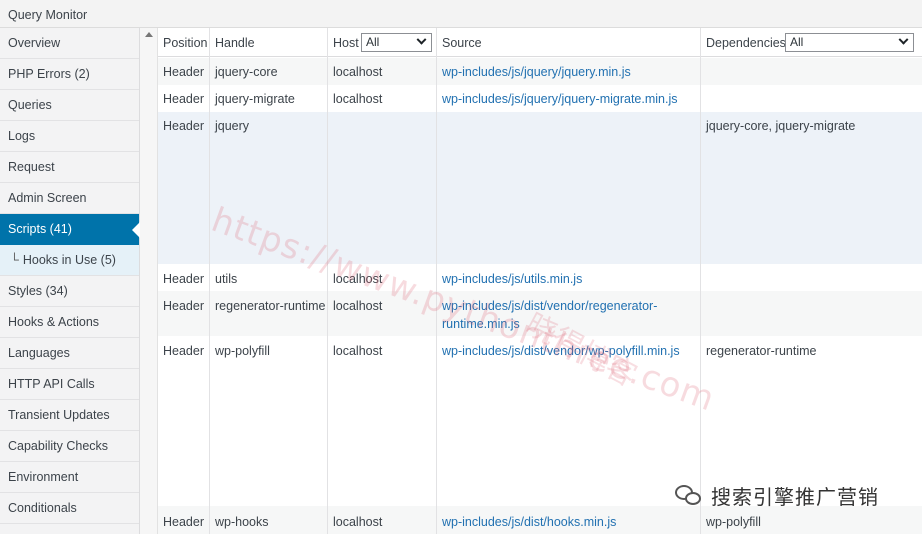 Image resolution: width=922 pixels, height=534 pixels. What do you see at coordinates (462, 43) in the screenshot?
I see `column-header-source: Source` at bounding box center [462, 43].